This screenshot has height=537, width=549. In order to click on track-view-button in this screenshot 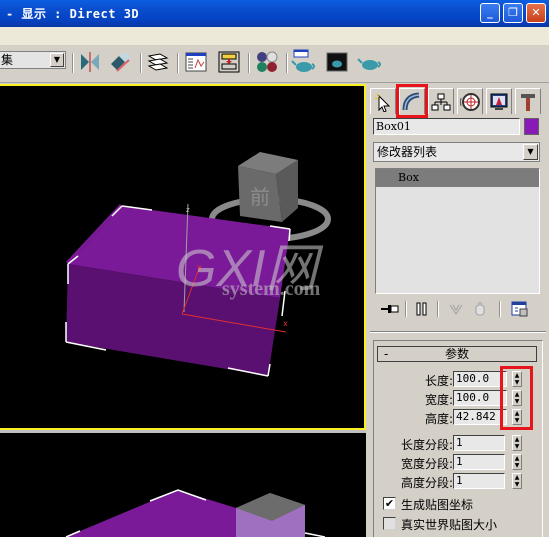, I will do `click(196, 62)`.